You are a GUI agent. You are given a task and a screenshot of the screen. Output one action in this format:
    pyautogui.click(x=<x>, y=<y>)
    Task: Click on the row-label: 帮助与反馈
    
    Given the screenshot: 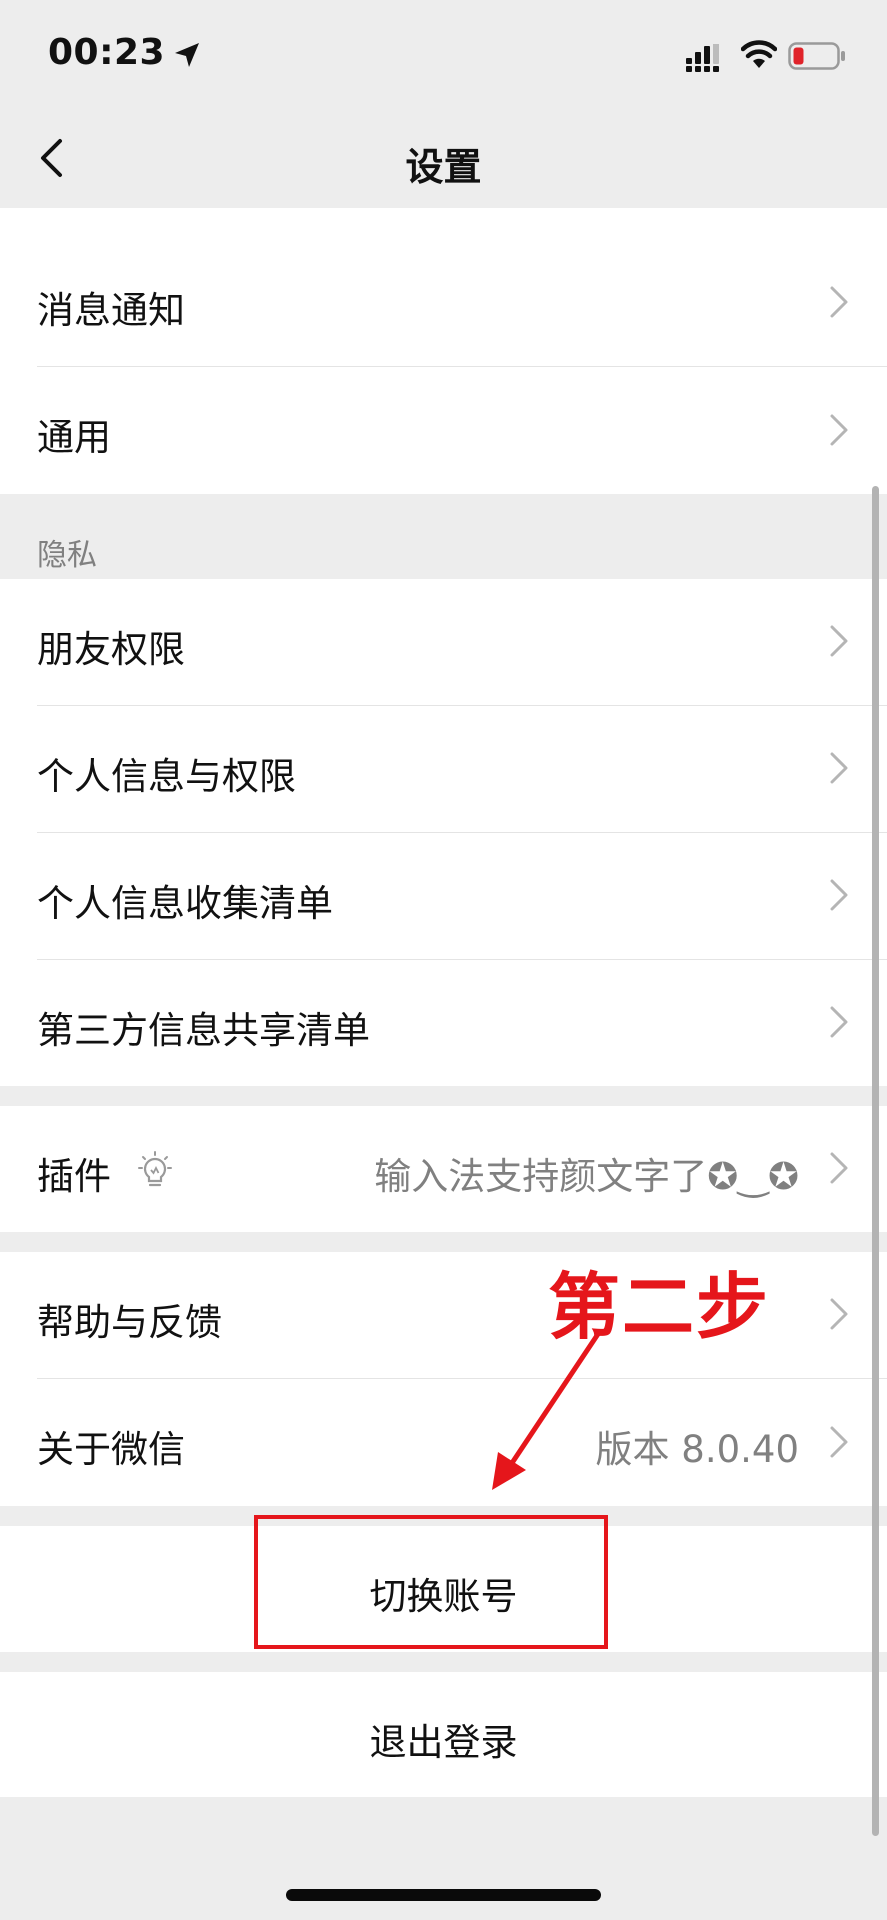 What is the action you would take?
    pyautogui.click(x=129, y=1322)
    